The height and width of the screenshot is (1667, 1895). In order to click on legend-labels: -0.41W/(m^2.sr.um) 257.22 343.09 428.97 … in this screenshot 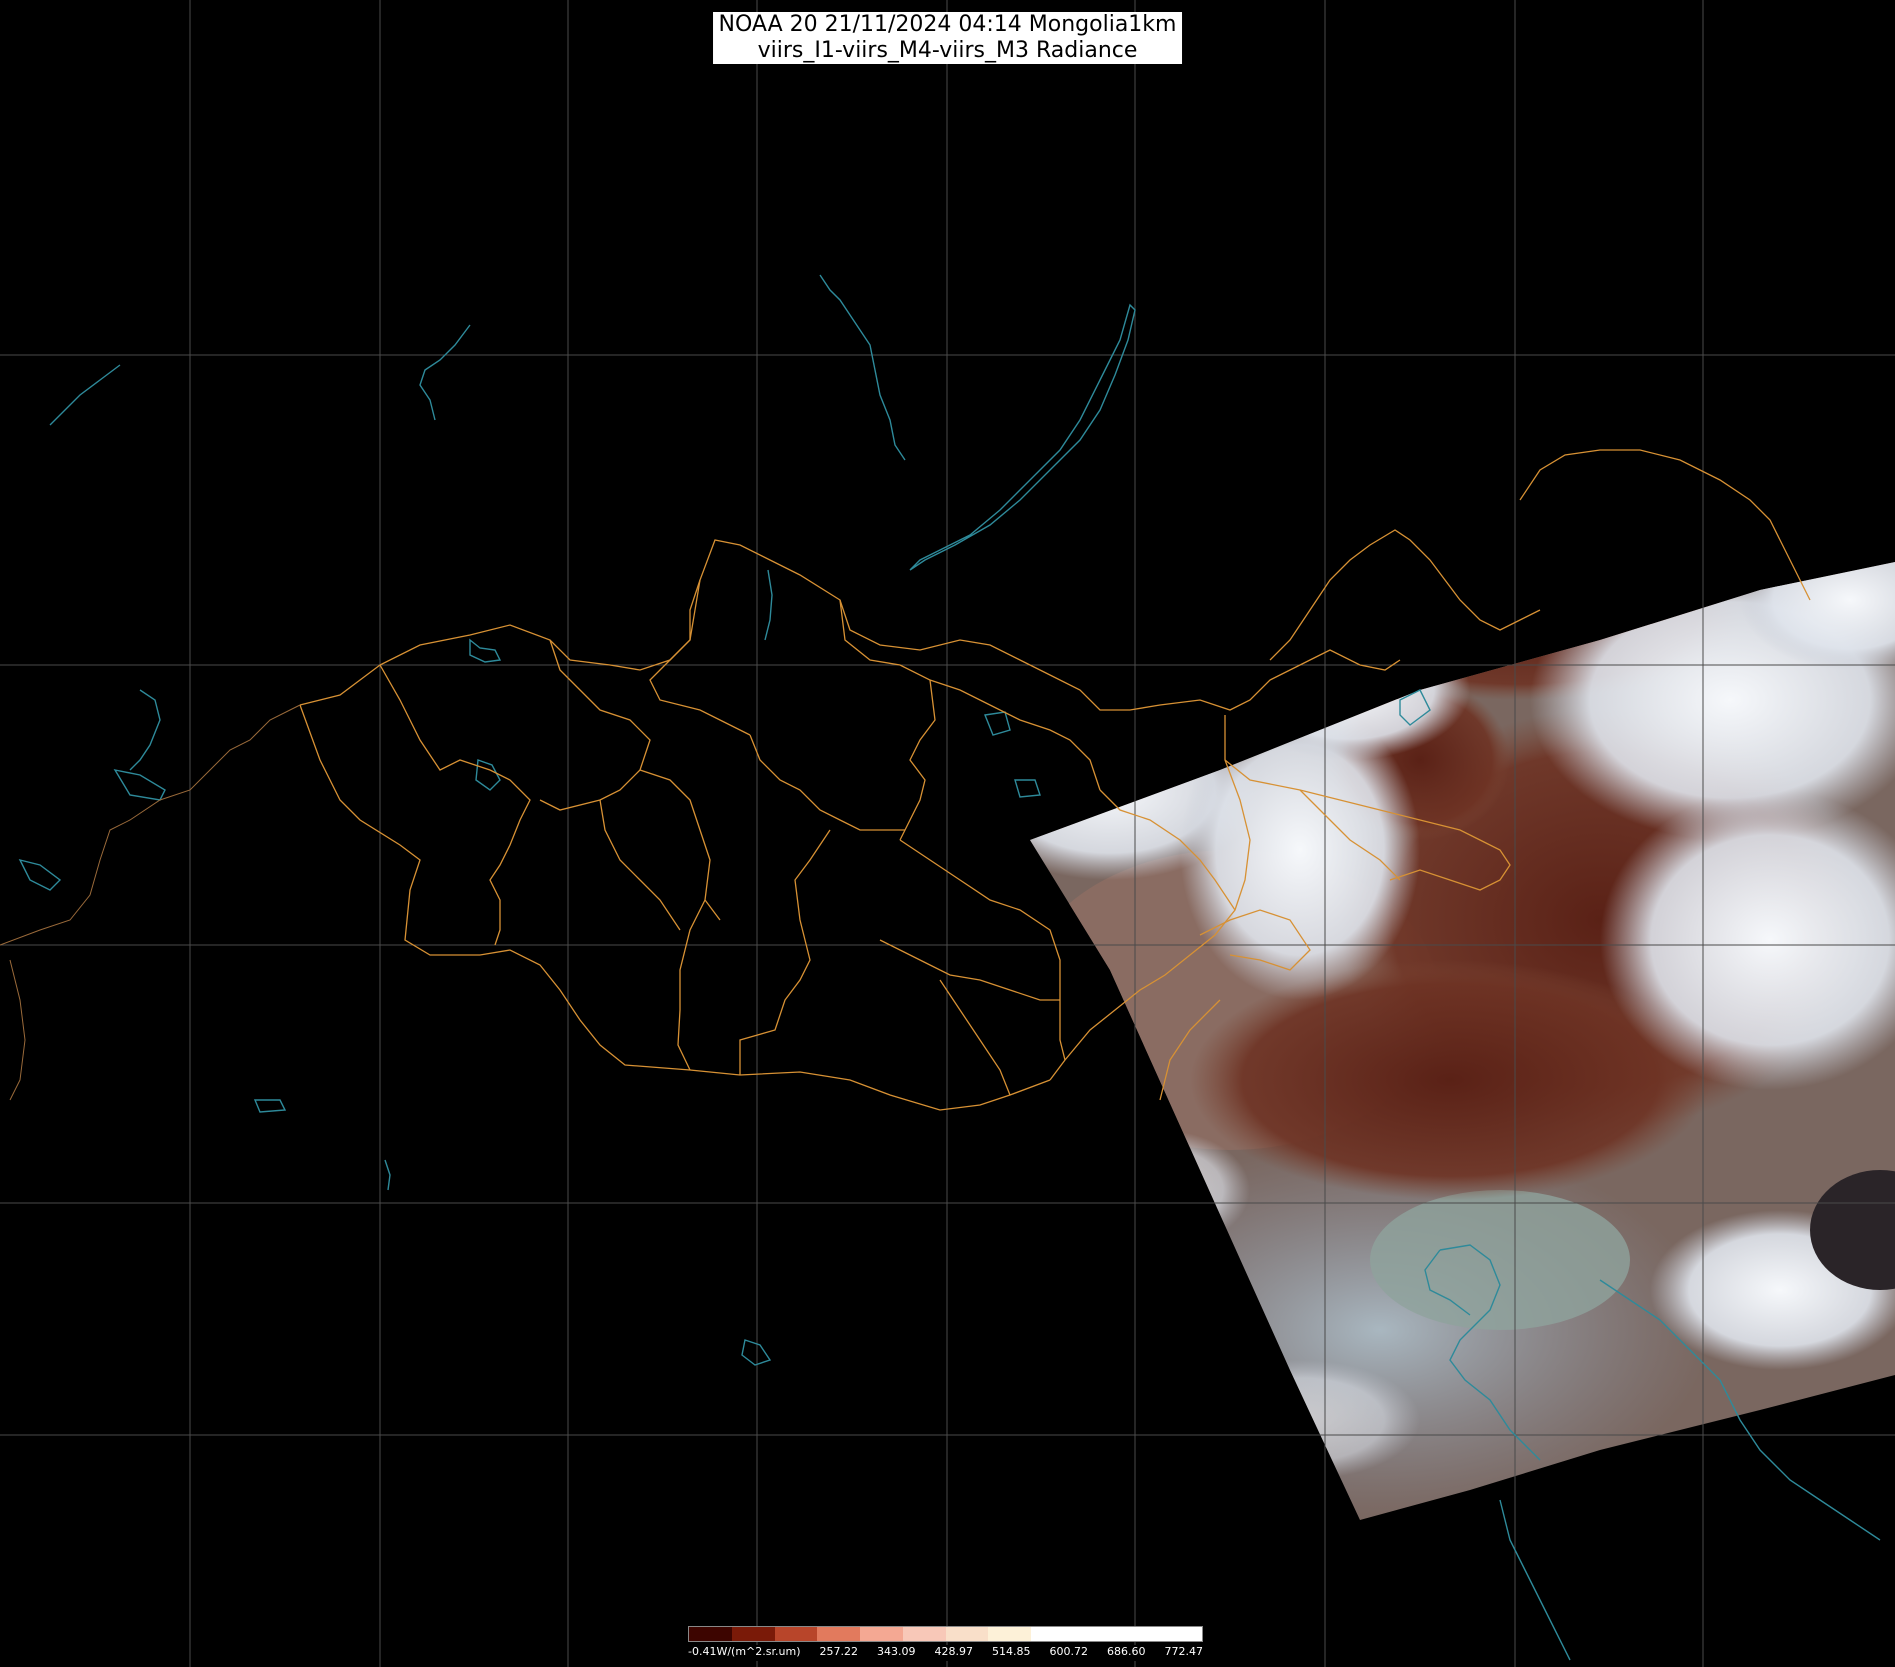, I will do `click(945, 1653)`.